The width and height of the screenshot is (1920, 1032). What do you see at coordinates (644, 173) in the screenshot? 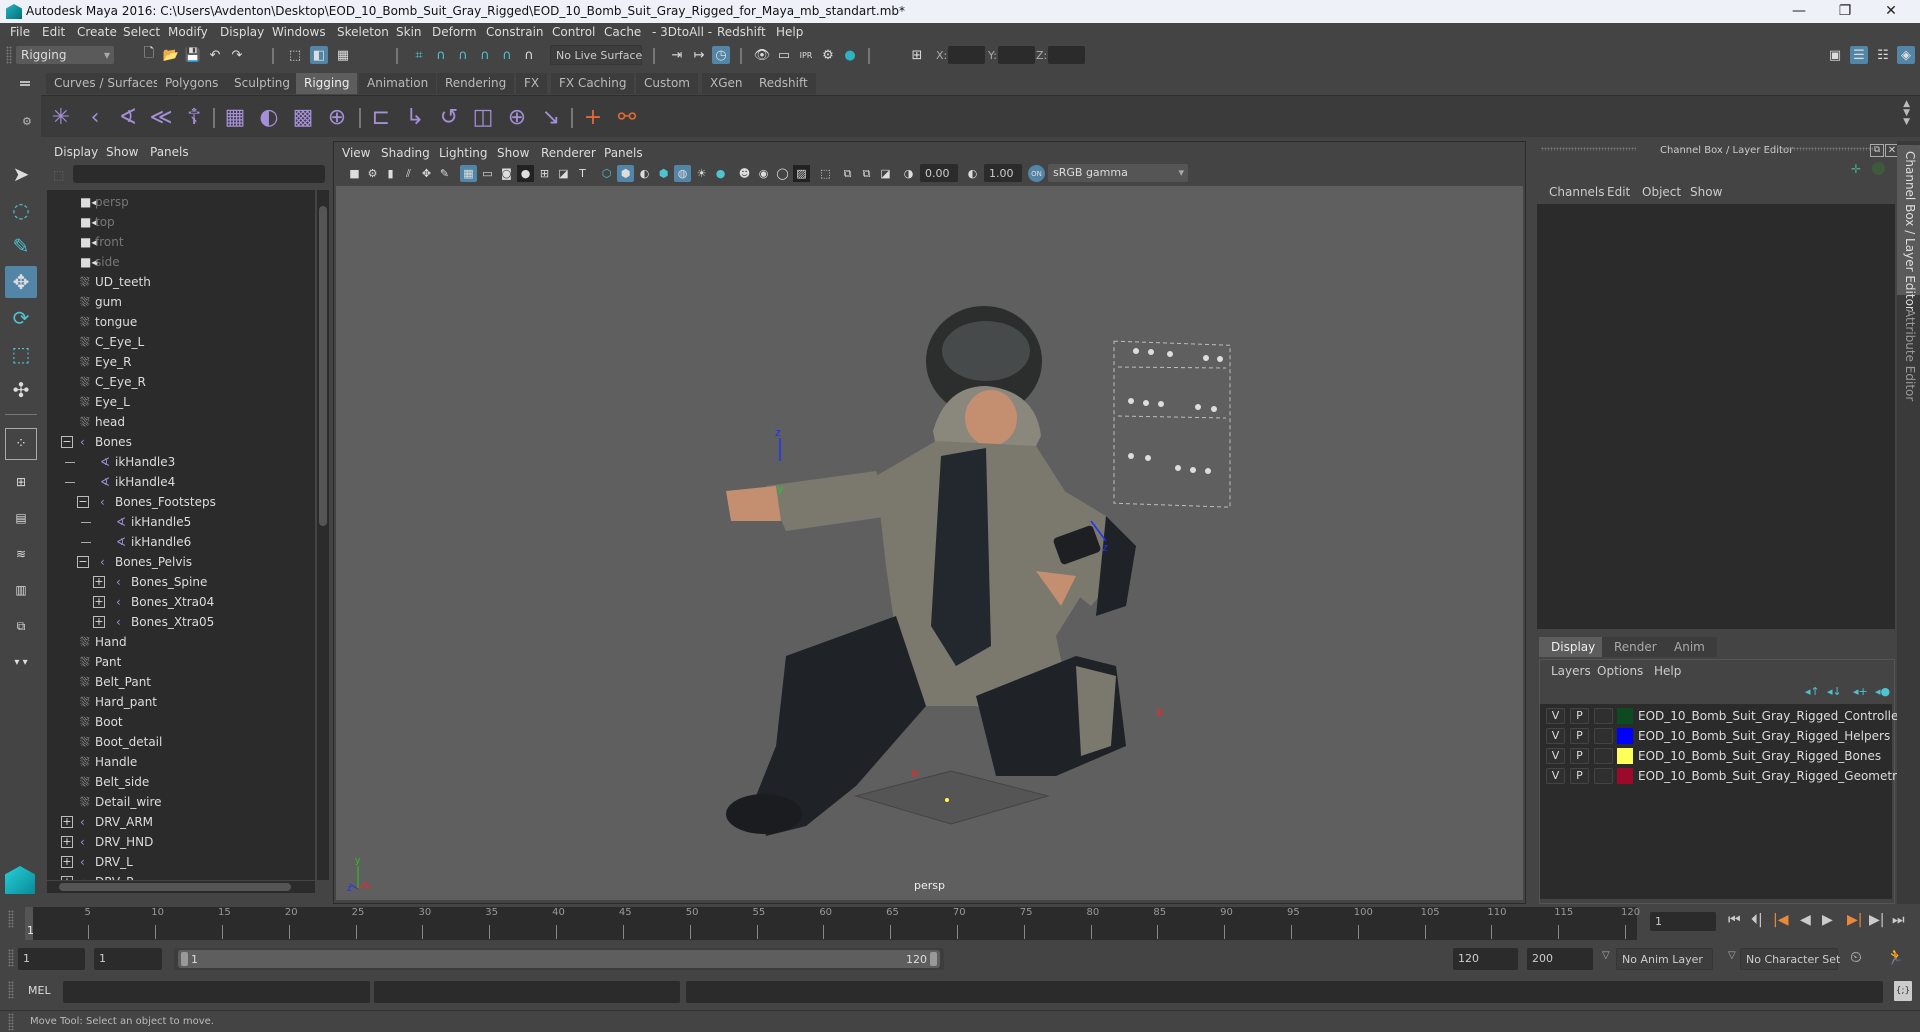
I see `default-material-icon: ◐` at bounding box center [644, 173].